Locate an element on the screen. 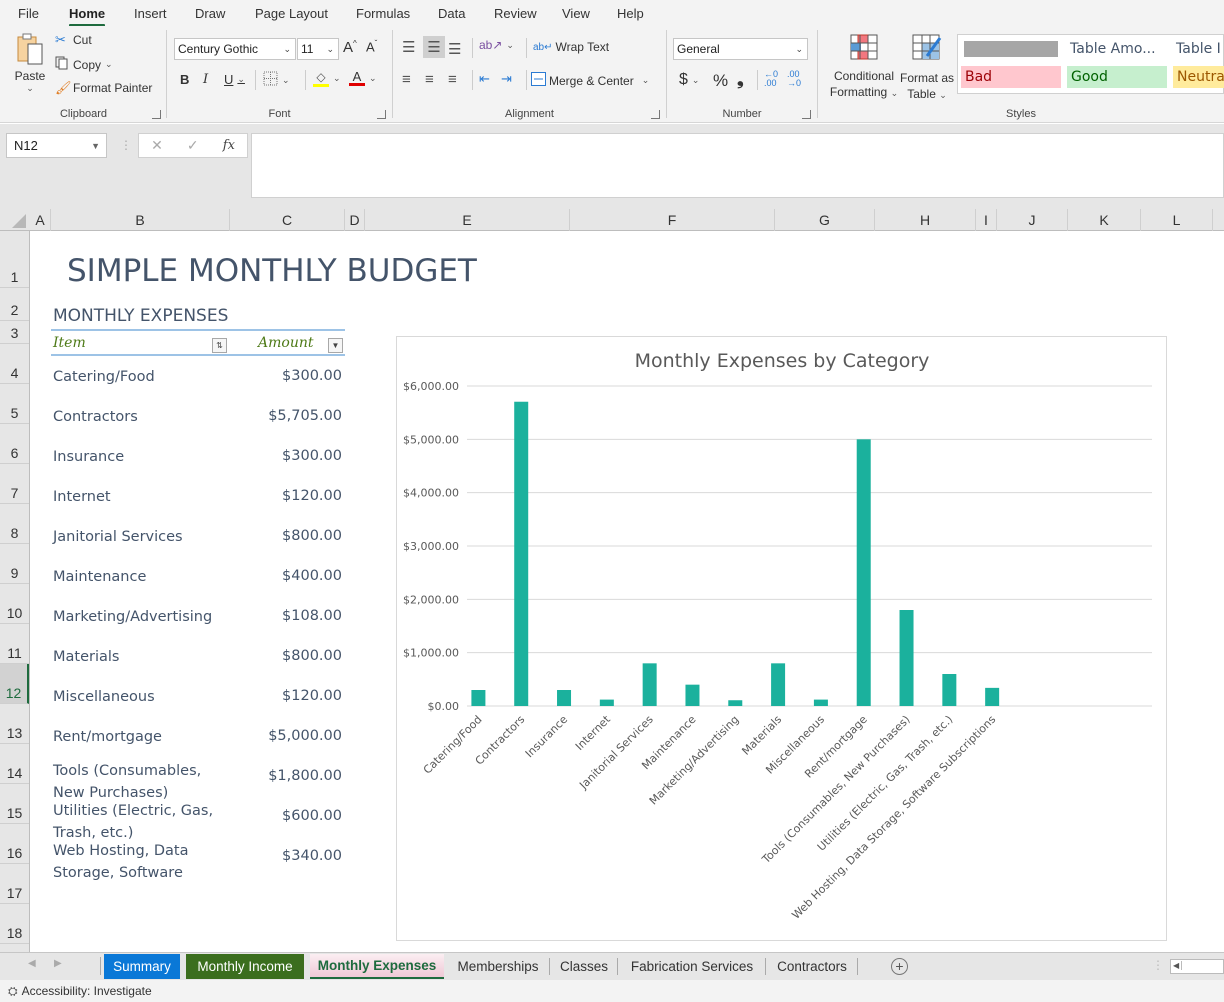 The image size is (1224, 1002). insert-function-icon: fx is located at coordinates (229, 145).